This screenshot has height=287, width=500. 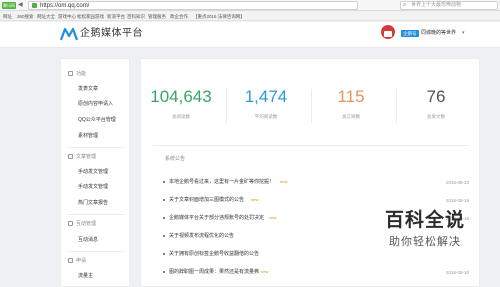 What do you see at coordinates (65, 6) in the screenshot?
I see `url-text: https://om.qq.com/` at bounding box center [65, 6].